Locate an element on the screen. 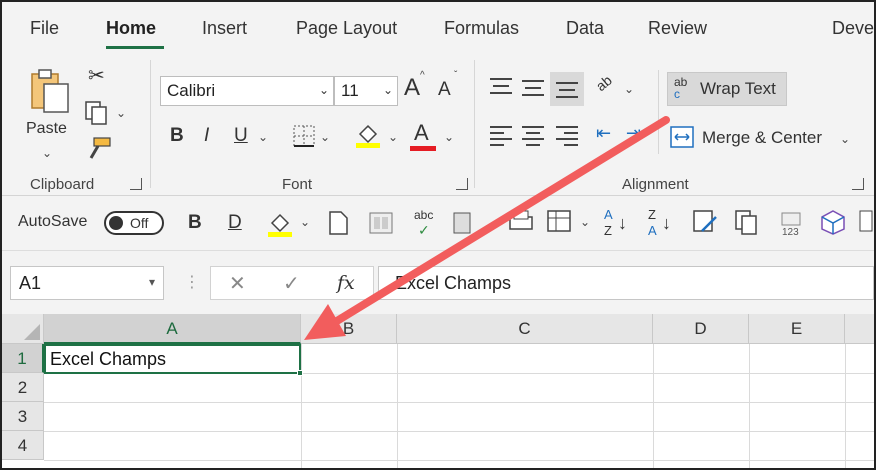 The width and height of the screenshot is (876, 470). tab-file: File is located at coordinates (44, 28).